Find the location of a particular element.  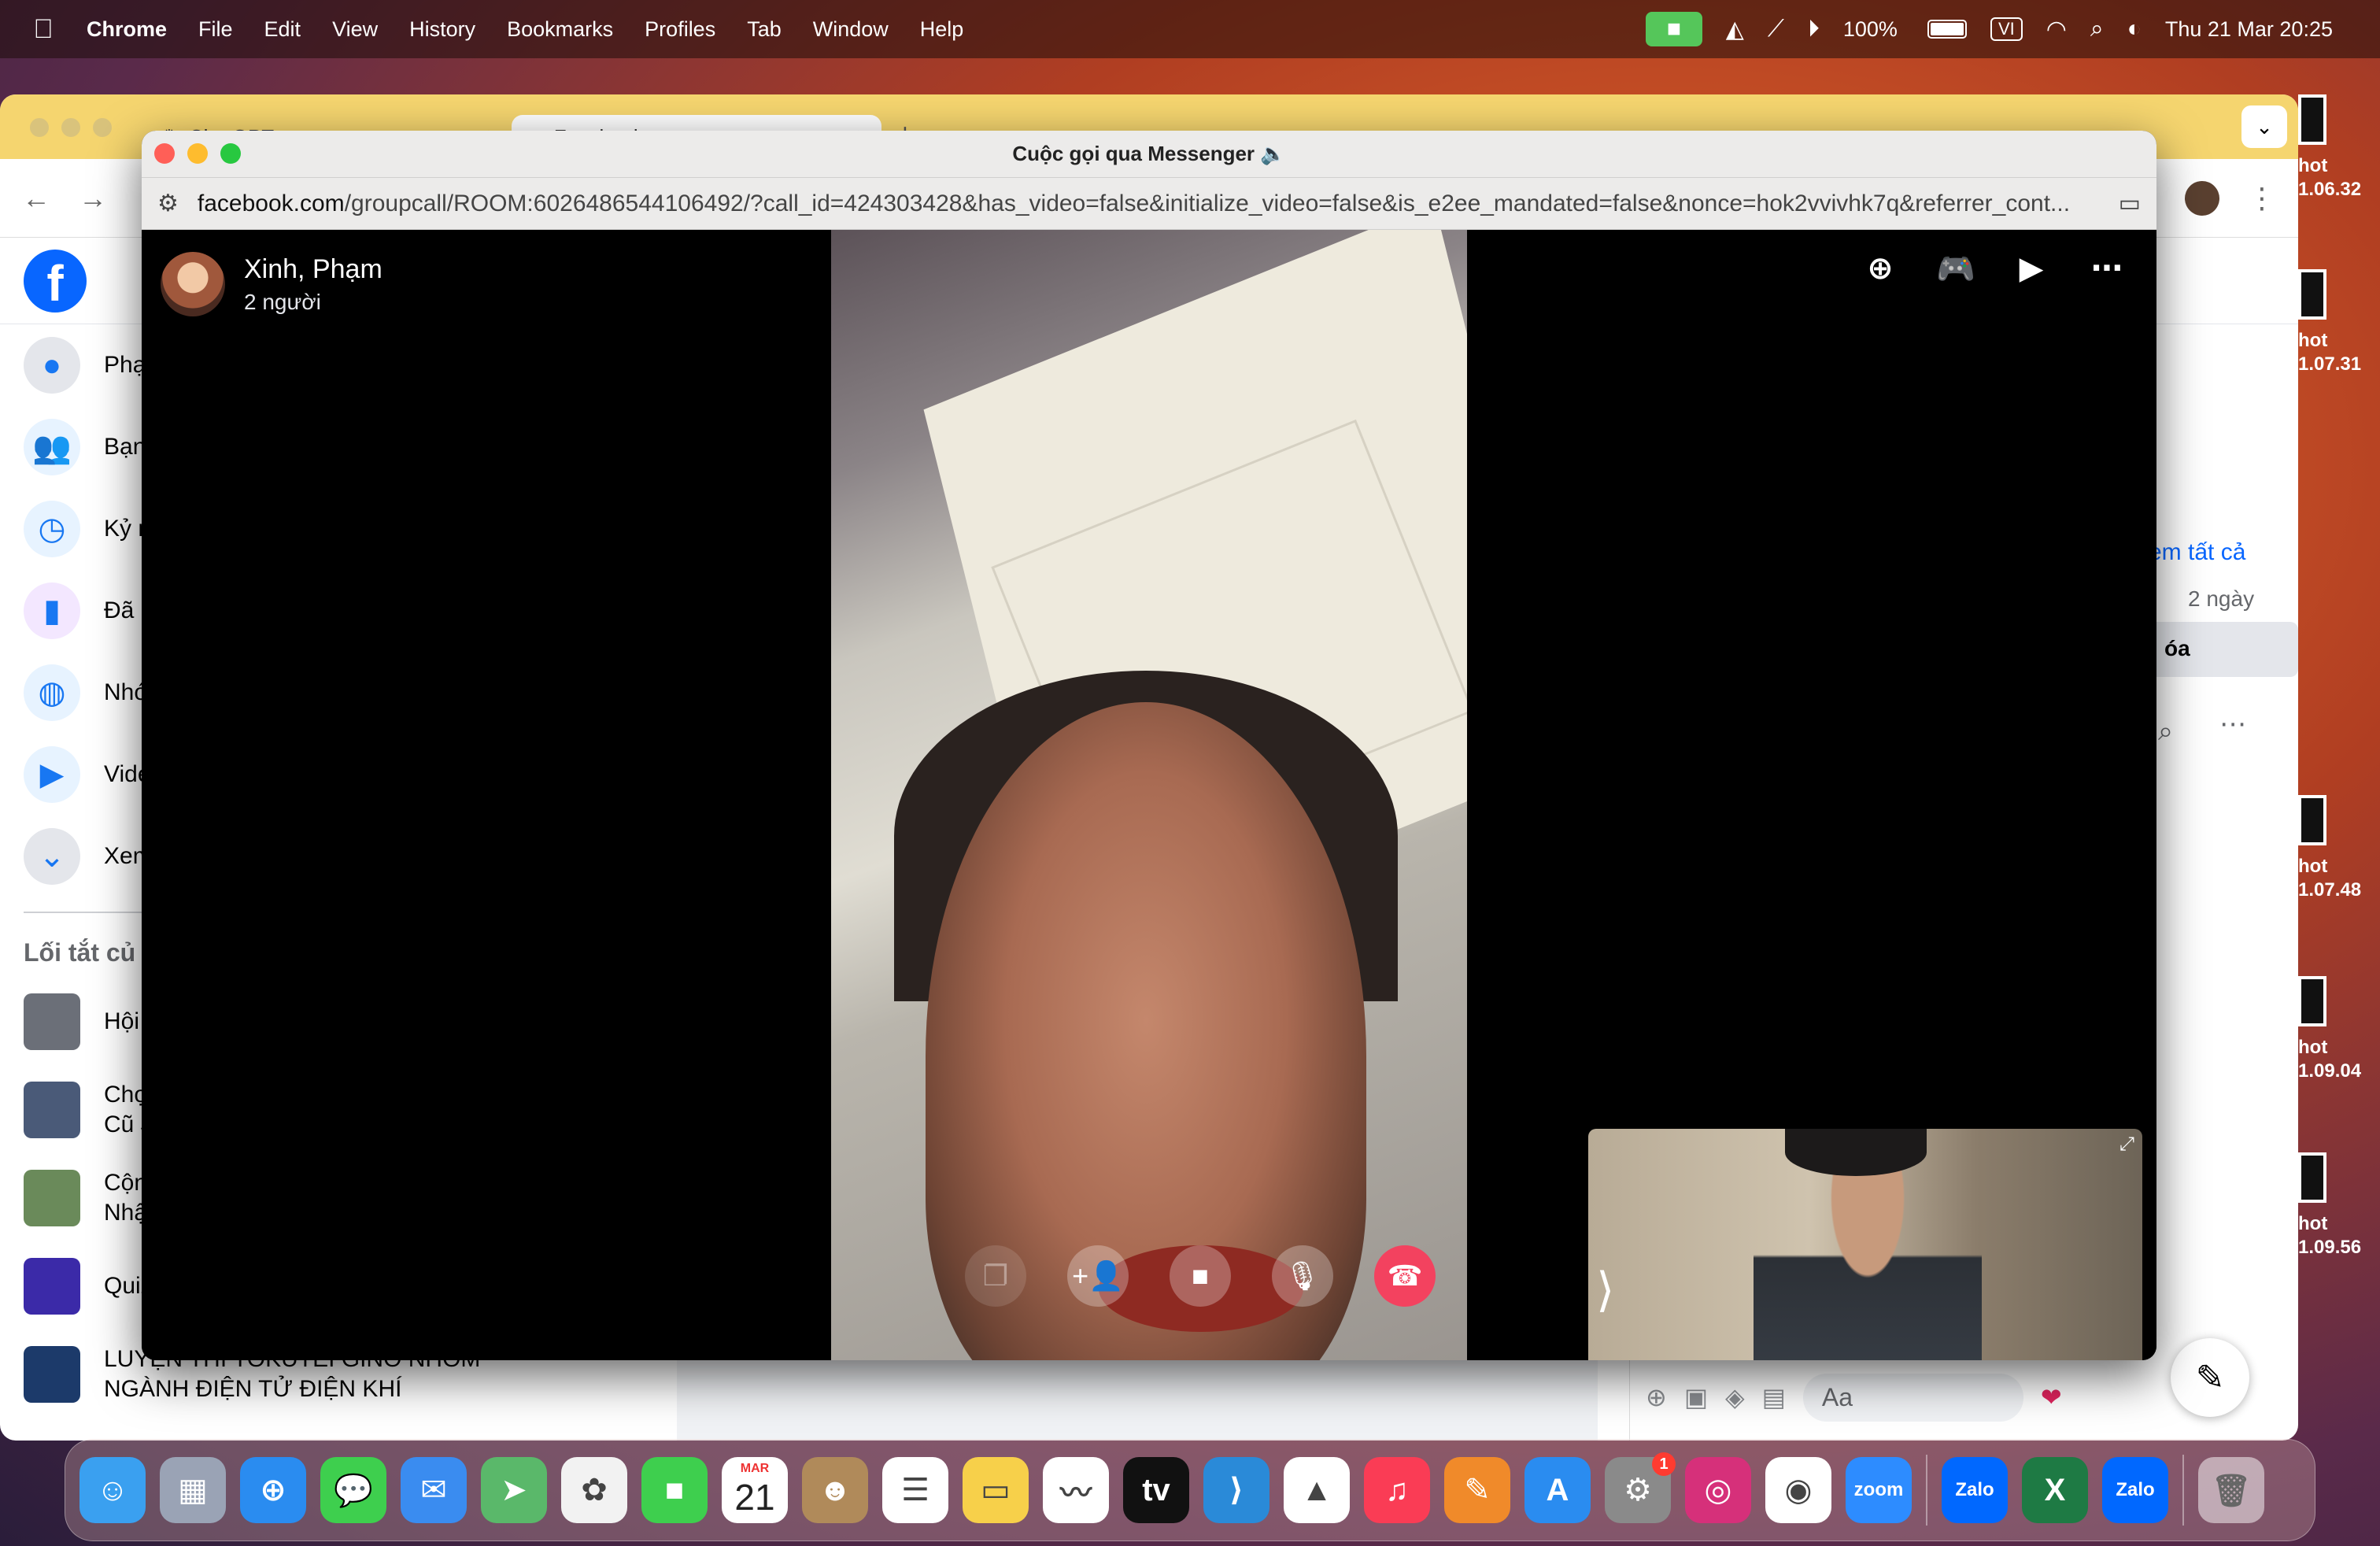

app-glyph: A is located at coordinates (1557, 1489).